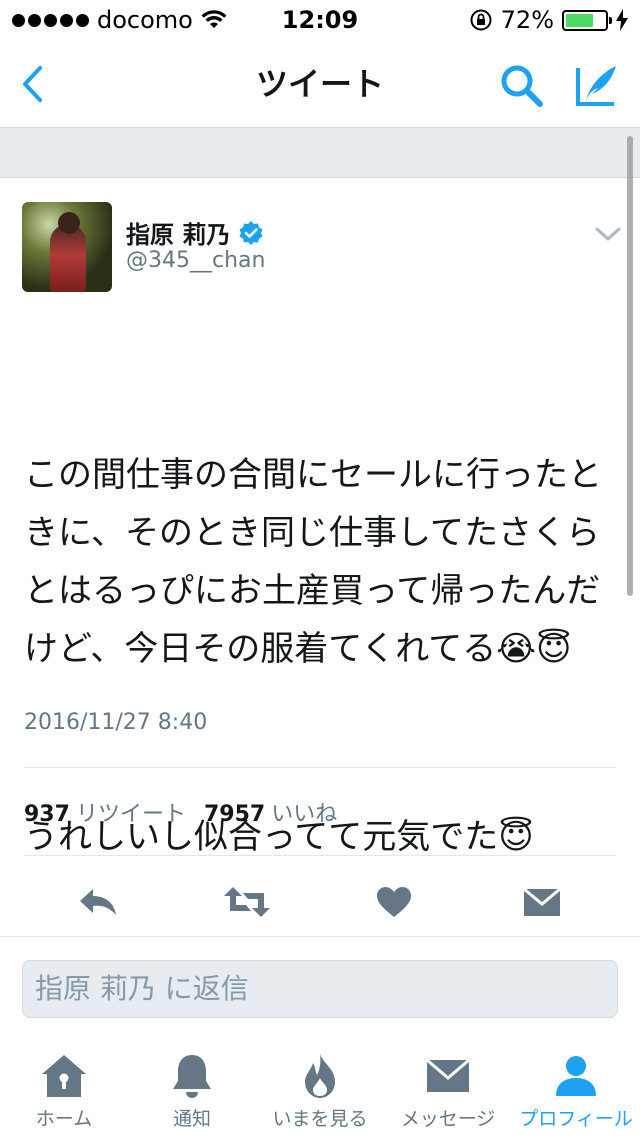 The width and height of the screenshot is (640, 1136). I want to click on scrollbar, so click(630, 366).